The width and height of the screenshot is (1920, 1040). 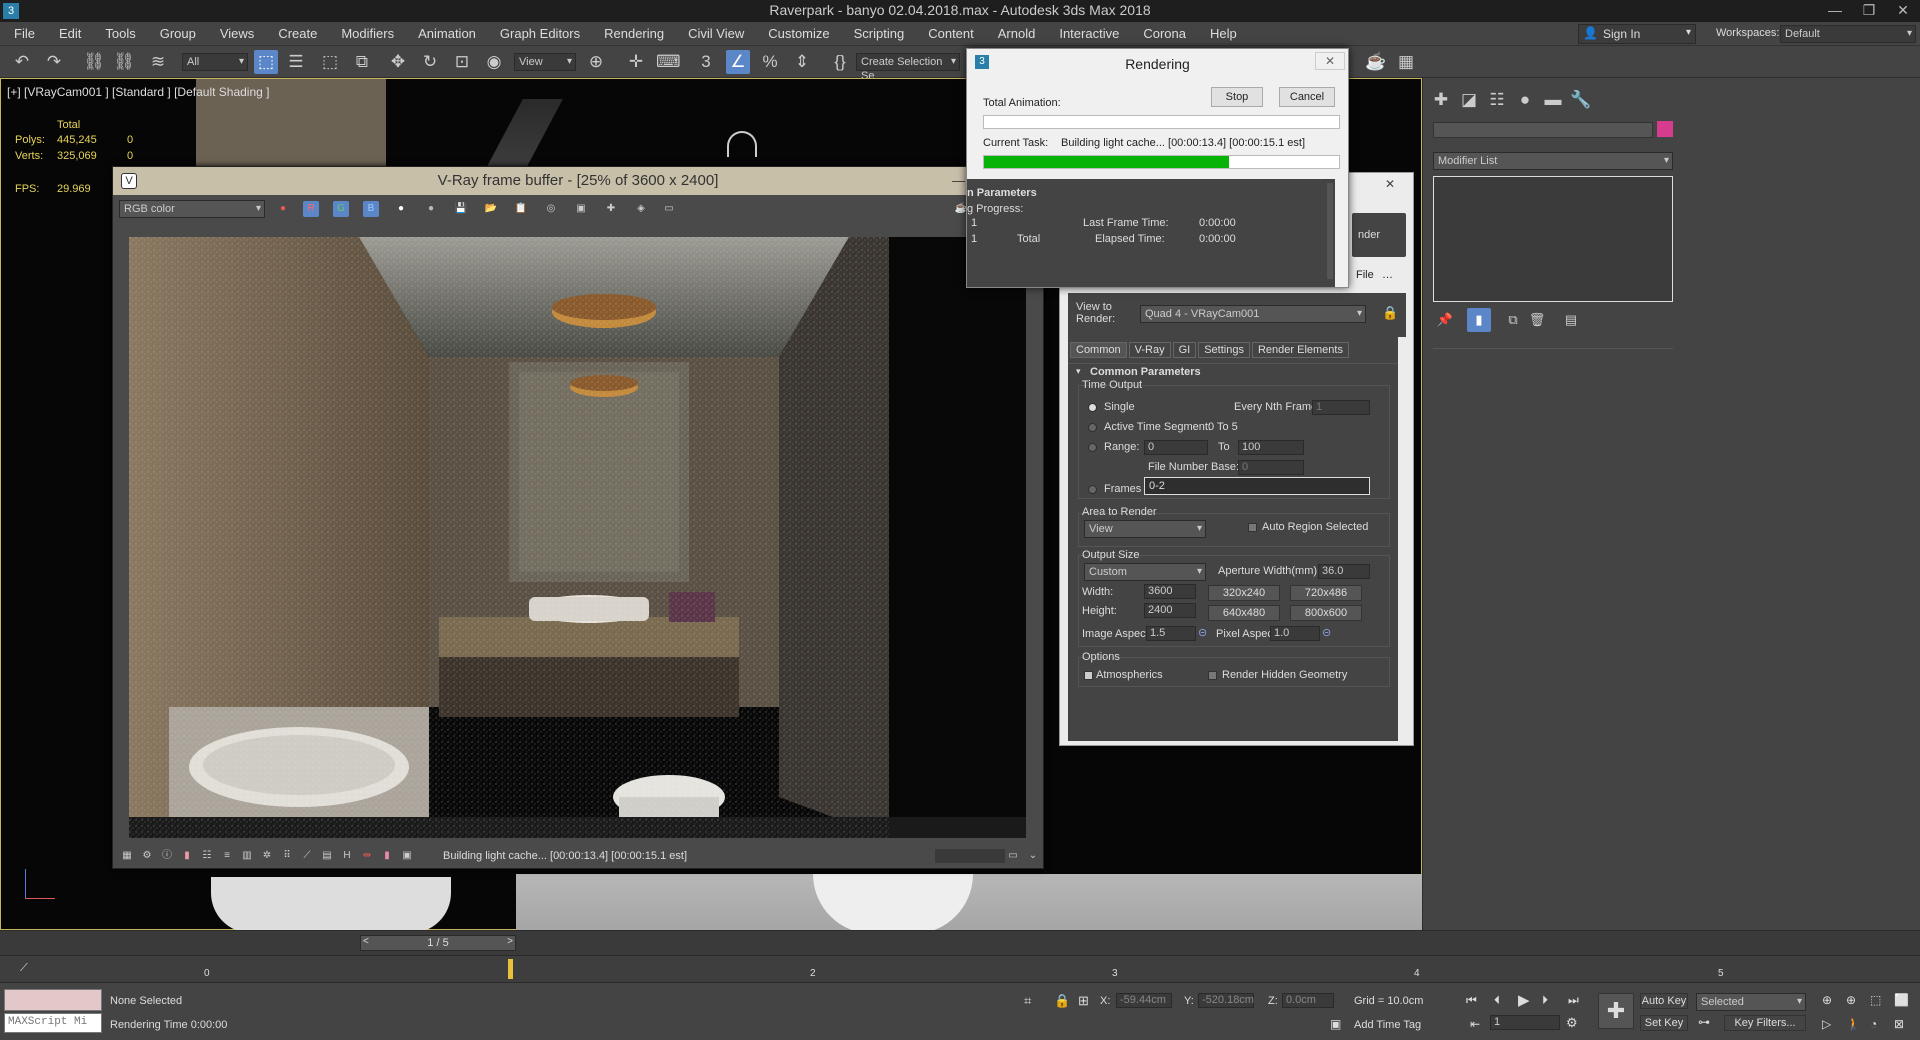 What do you see at coordinates (53, 1000) in the screenshot?
I see `maxscript-listener-mini` at bounding box center [53, 1000].